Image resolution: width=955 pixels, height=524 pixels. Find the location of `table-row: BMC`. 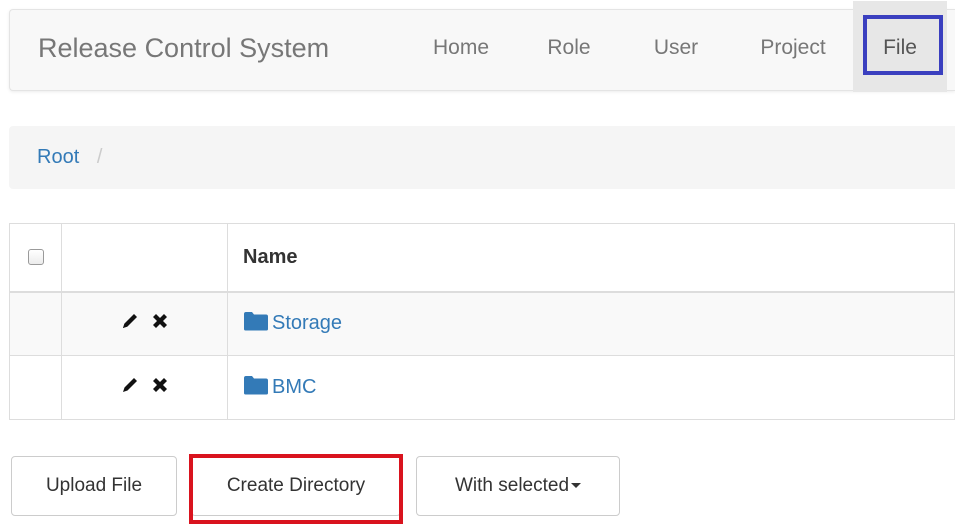

table-row: BMC is located at coordinates (482, 387).